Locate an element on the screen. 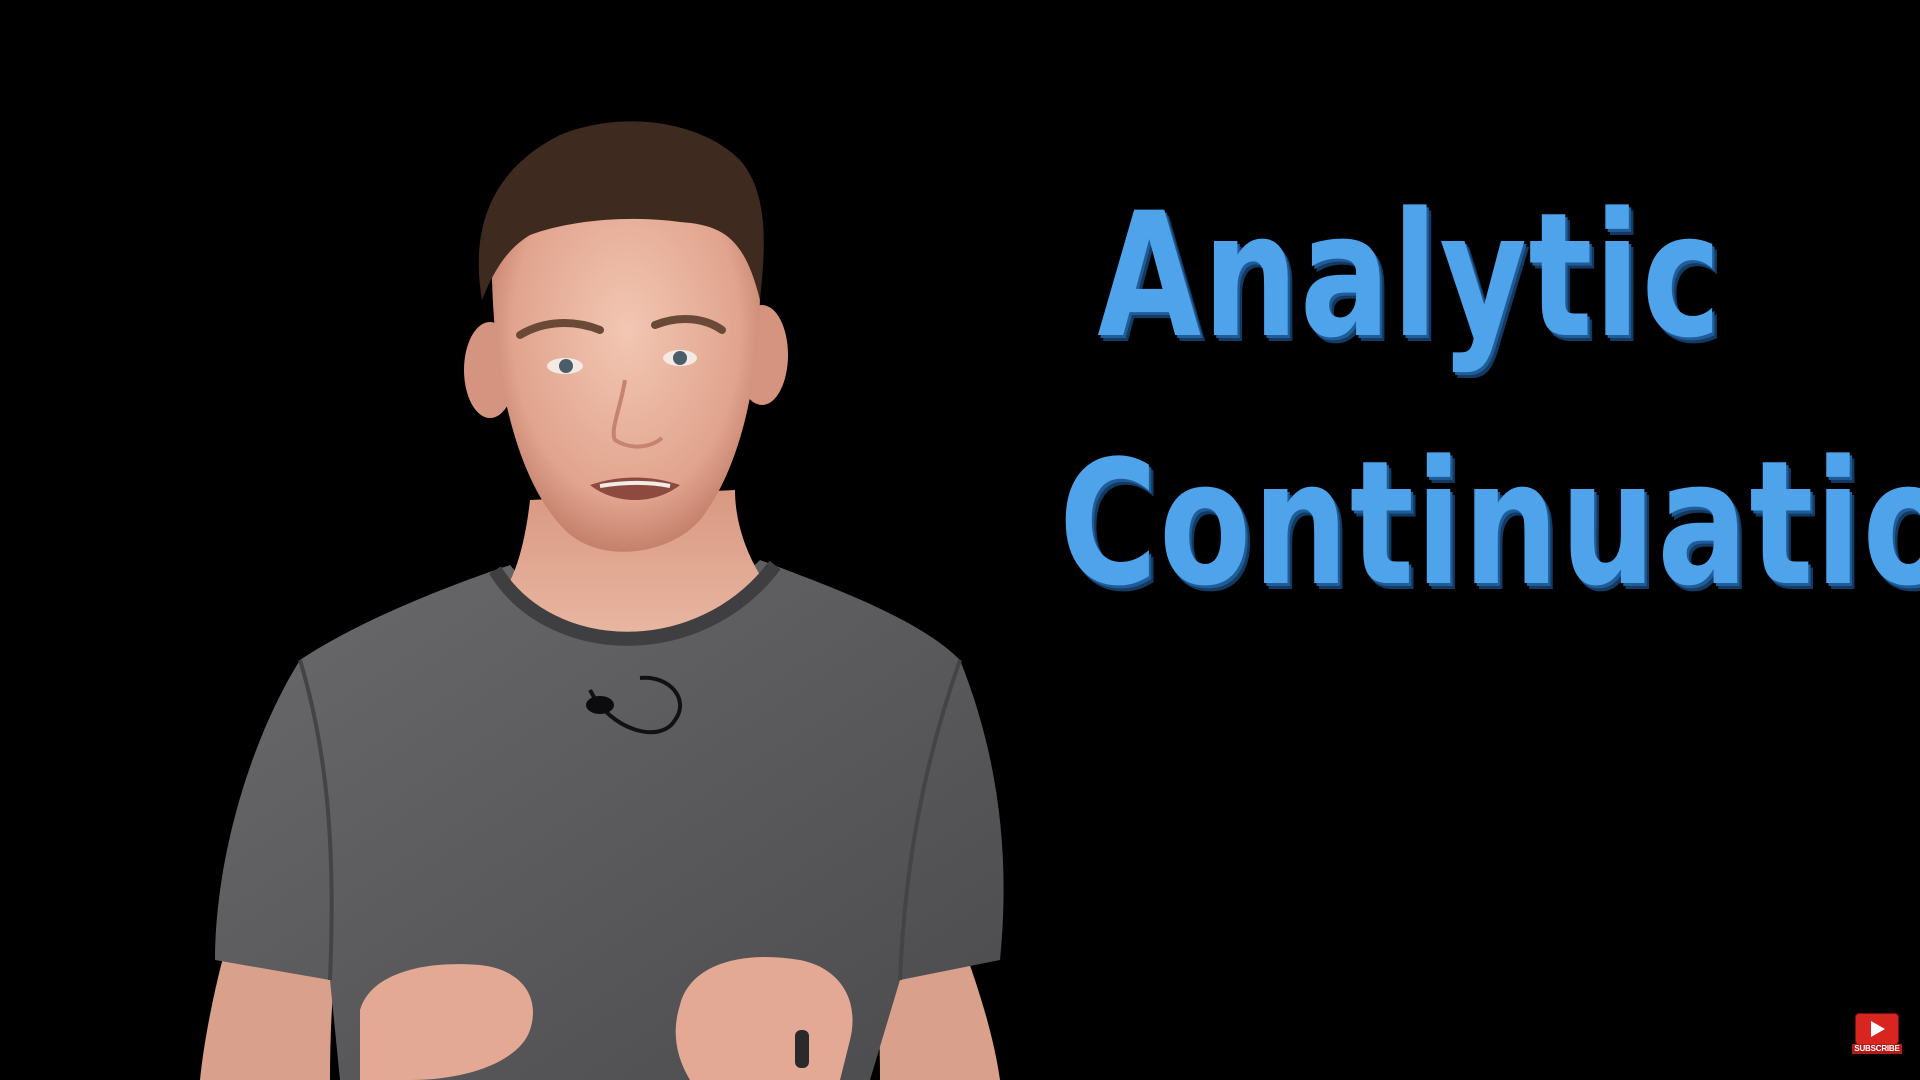 This screenshot has height=1080, width=1920. youtube-logo-icon is located at coordinates (1877, 1029).